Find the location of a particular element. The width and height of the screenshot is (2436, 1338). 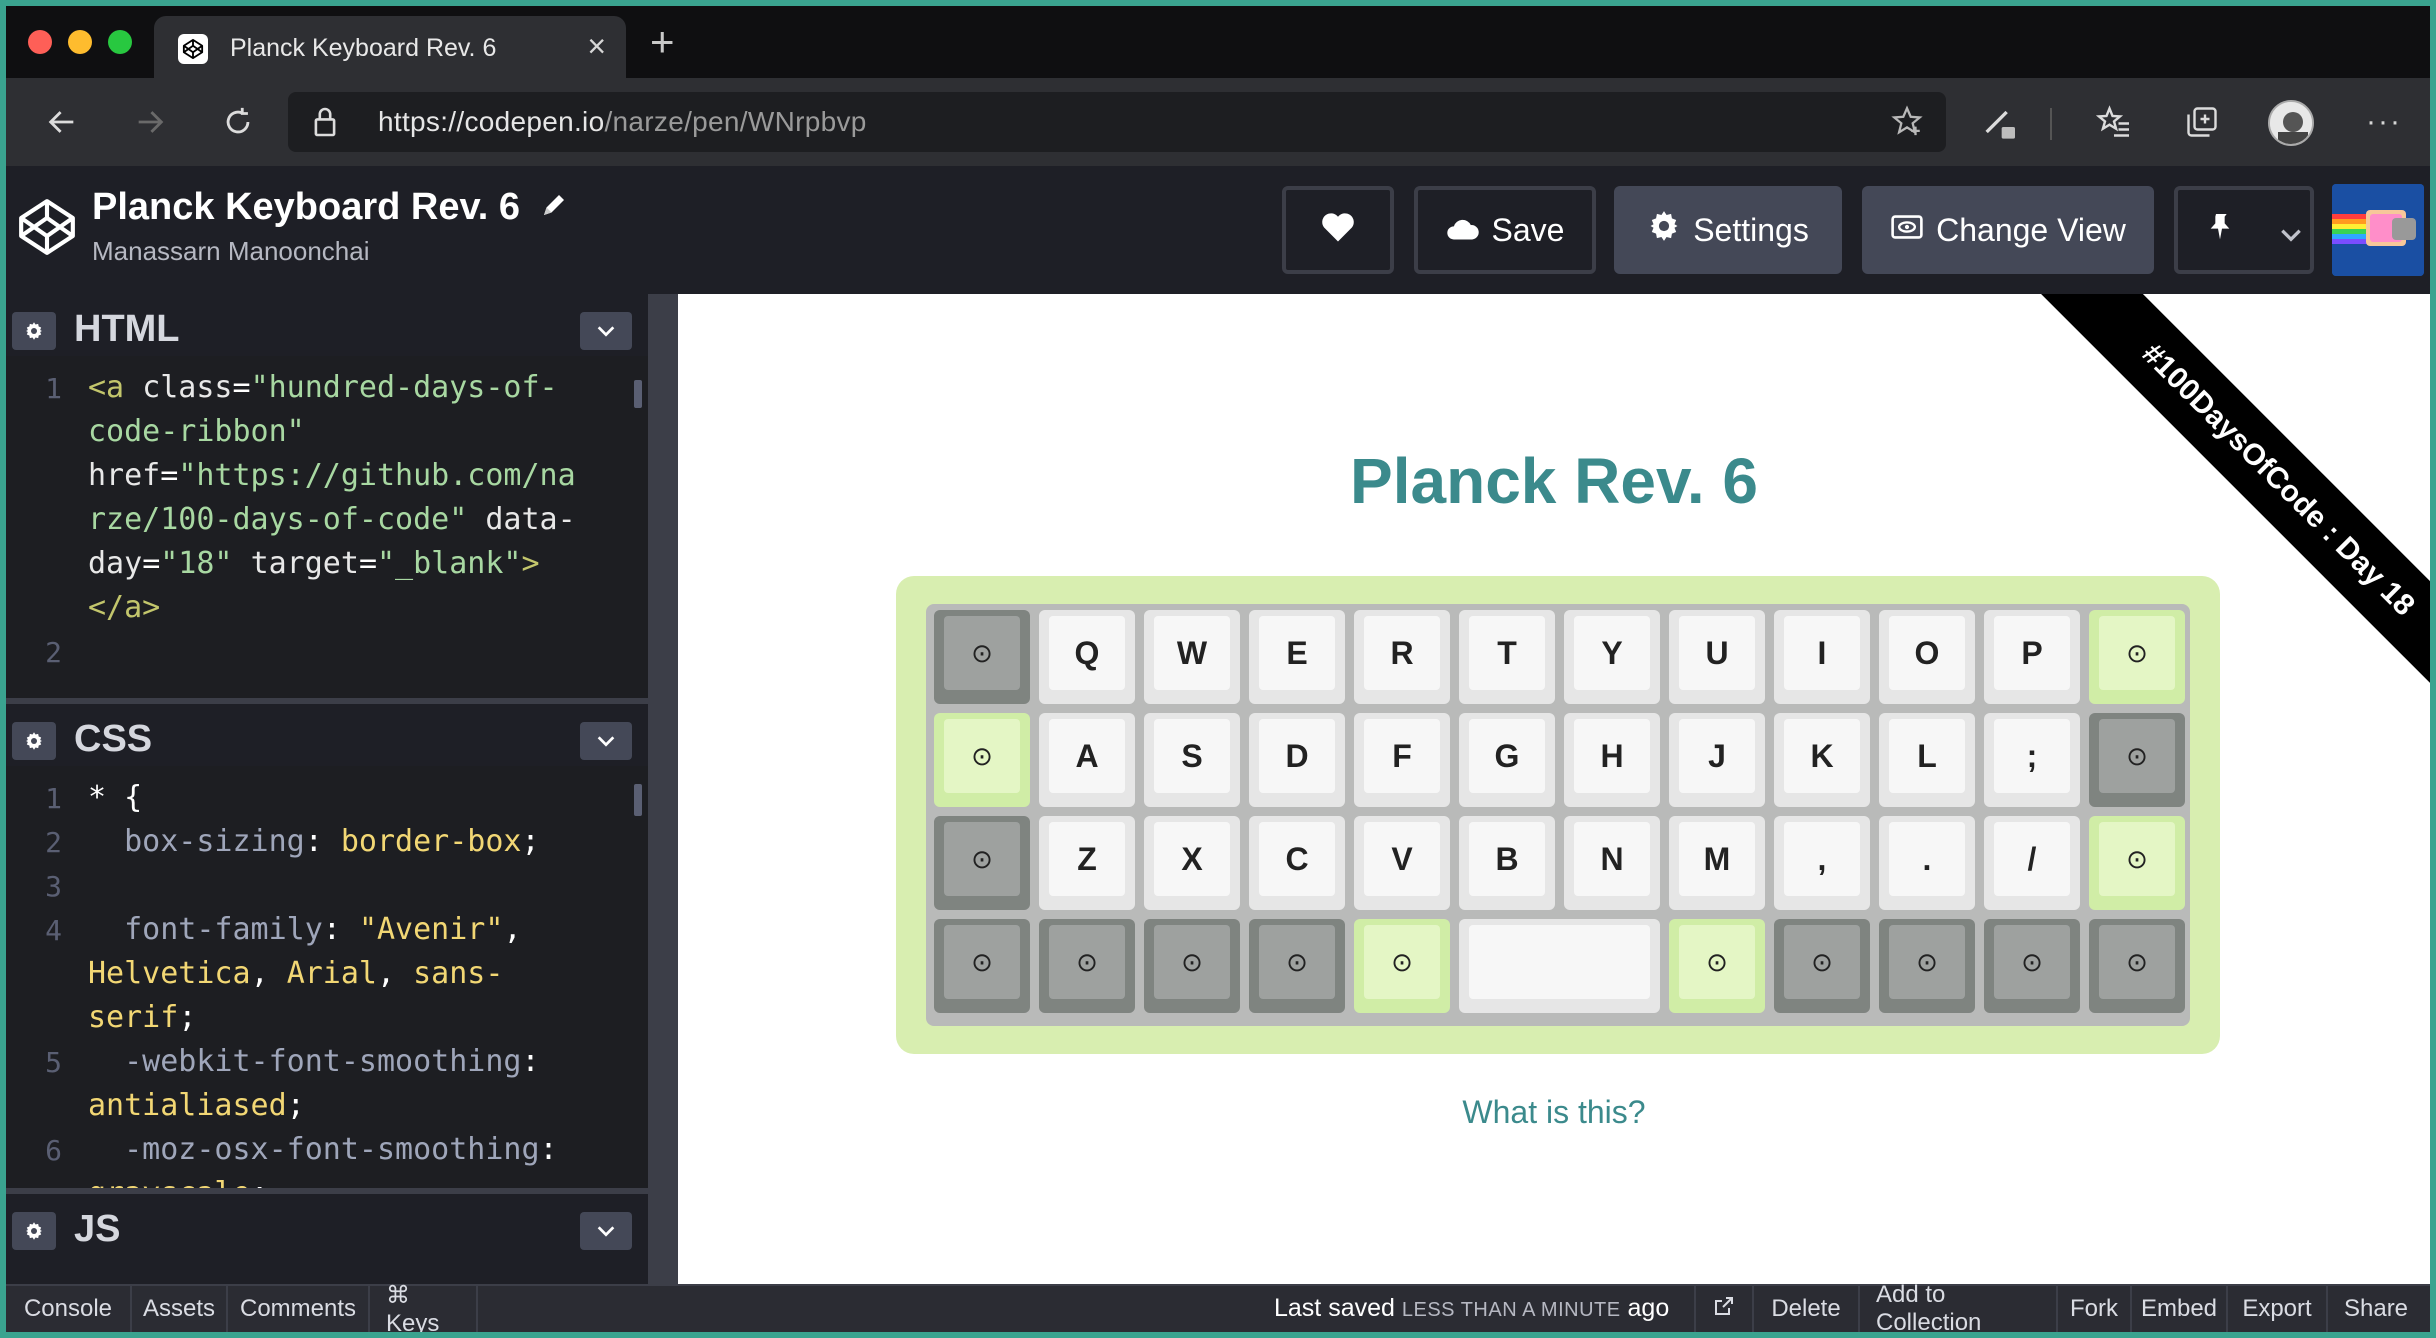

key-J: J is located at coordinates (1717, 760).